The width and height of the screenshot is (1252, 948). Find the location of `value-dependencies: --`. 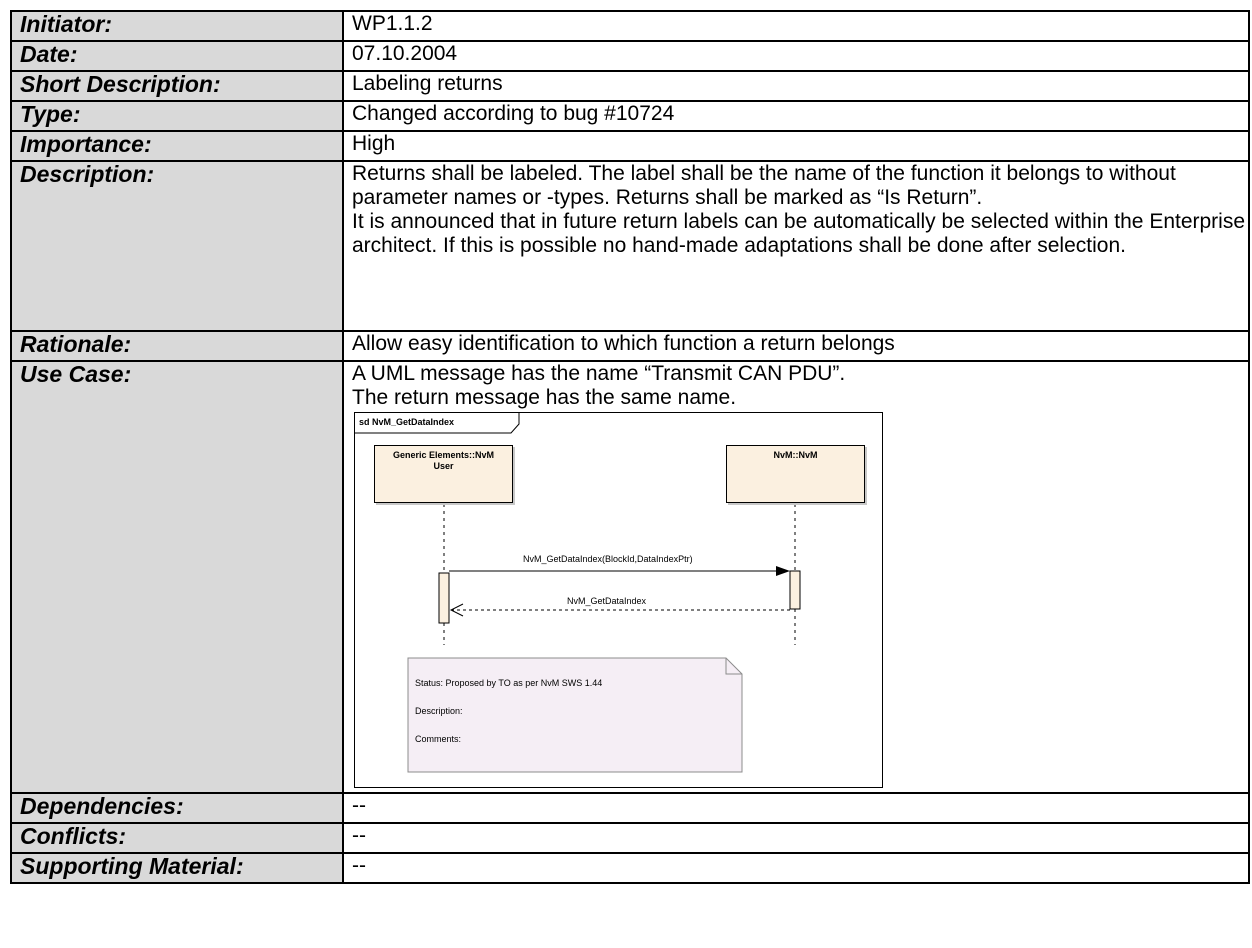

value-dependencies: -- is located at coordinates (796, 808).